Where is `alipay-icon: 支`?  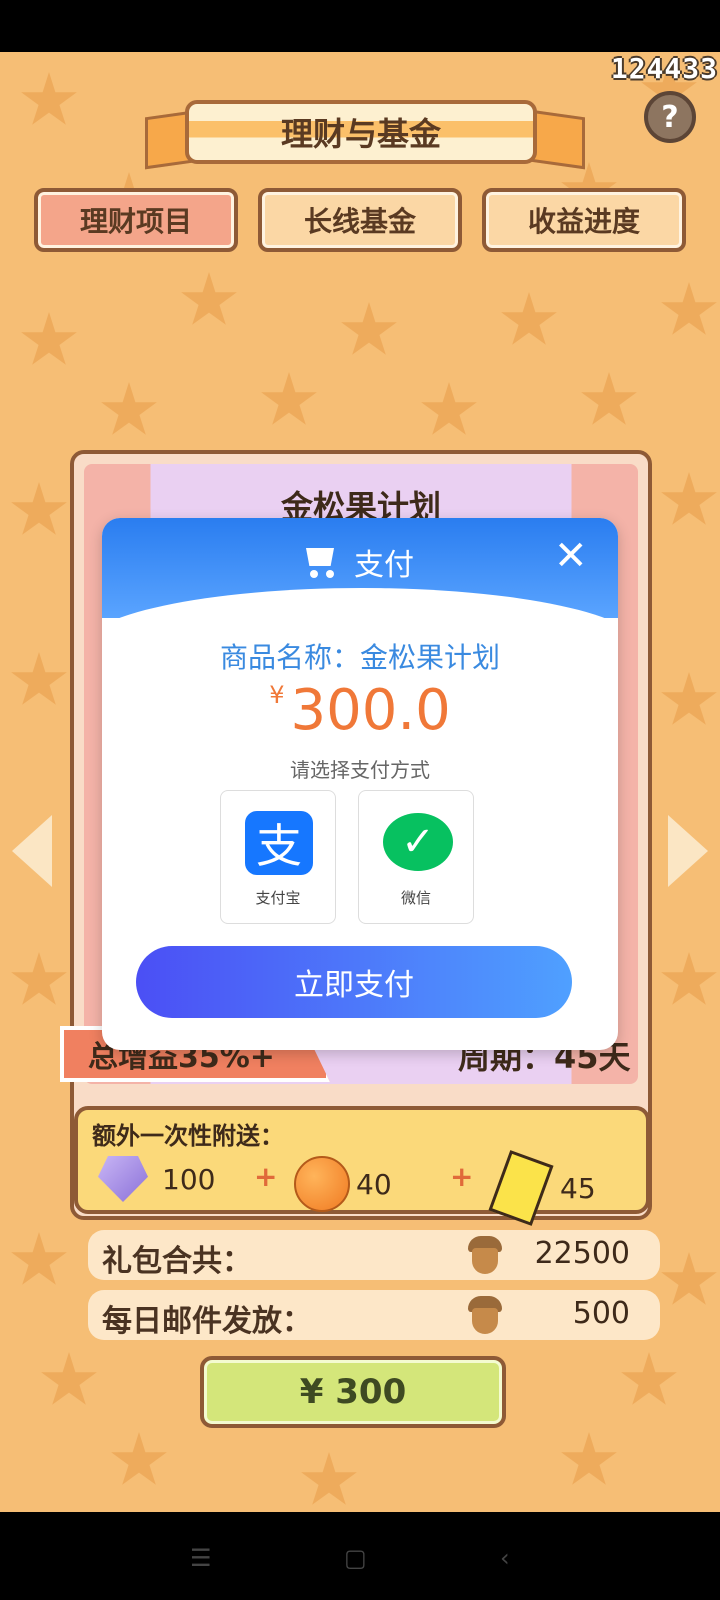 alipay-icon: 支 is located at coordinates (279, 843).